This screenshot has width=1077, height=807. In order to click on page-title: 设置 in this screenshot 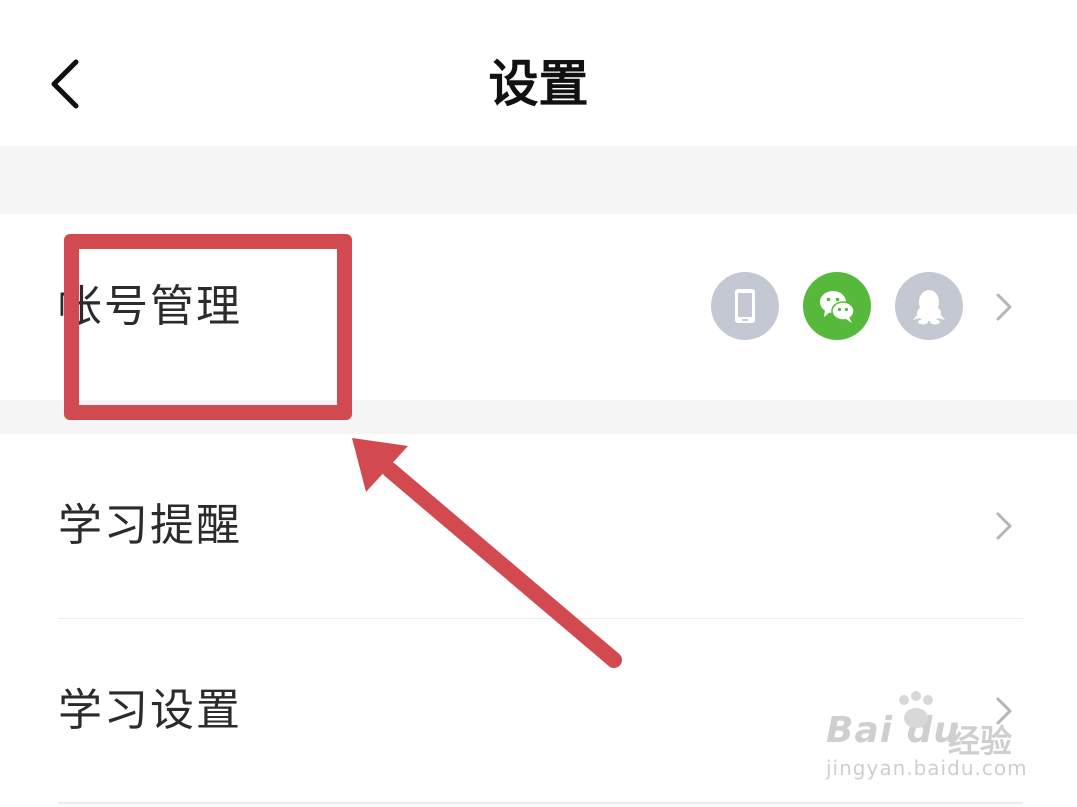, I will do `click(538, 84)`.